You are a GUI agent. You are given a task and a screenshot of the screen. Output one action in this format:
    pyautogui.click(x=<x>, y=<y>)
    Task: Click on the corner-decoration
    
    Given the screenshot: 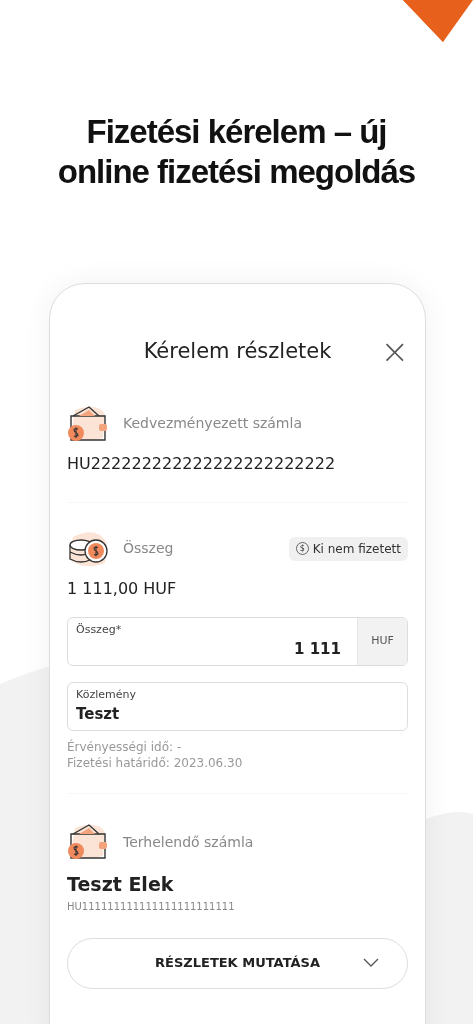 What is the action you would take?
    pyautogui.click(x=438, y=21)
    